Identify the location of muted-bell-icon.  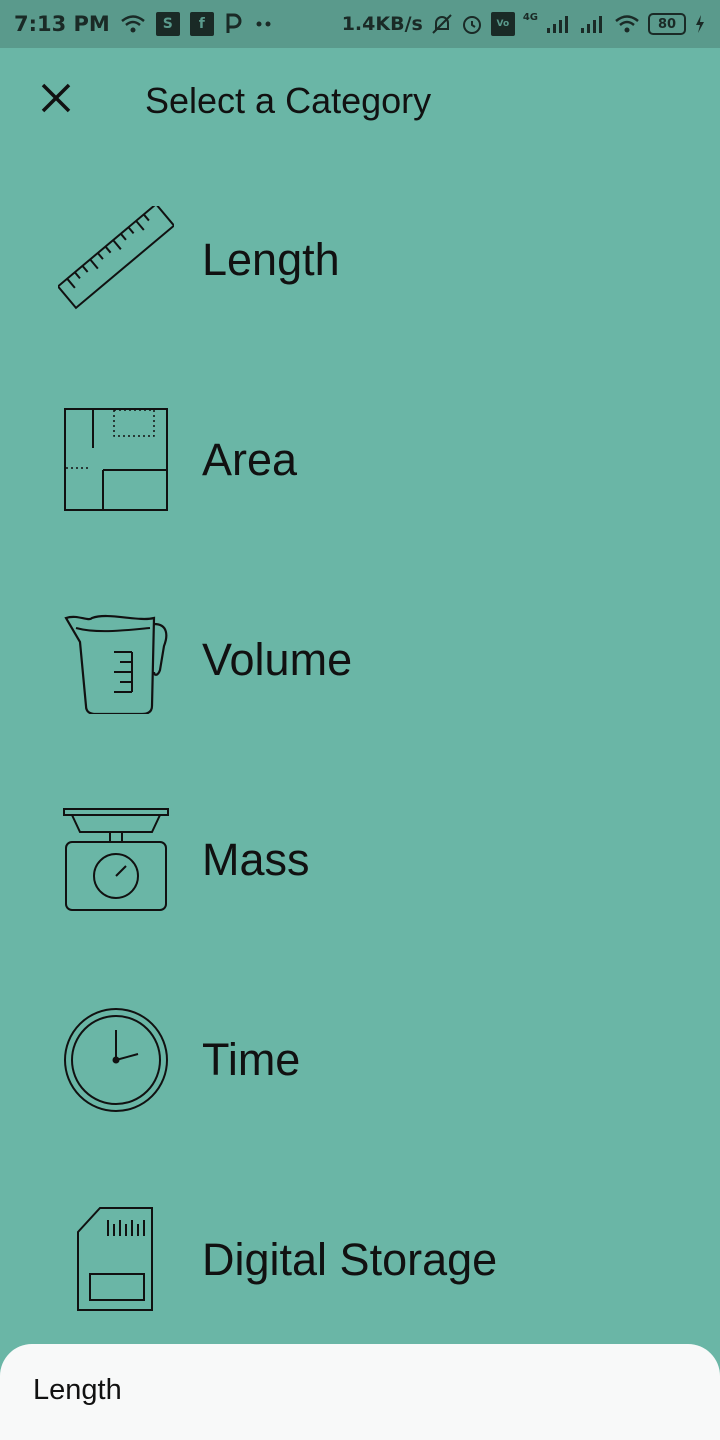
(442, 24).